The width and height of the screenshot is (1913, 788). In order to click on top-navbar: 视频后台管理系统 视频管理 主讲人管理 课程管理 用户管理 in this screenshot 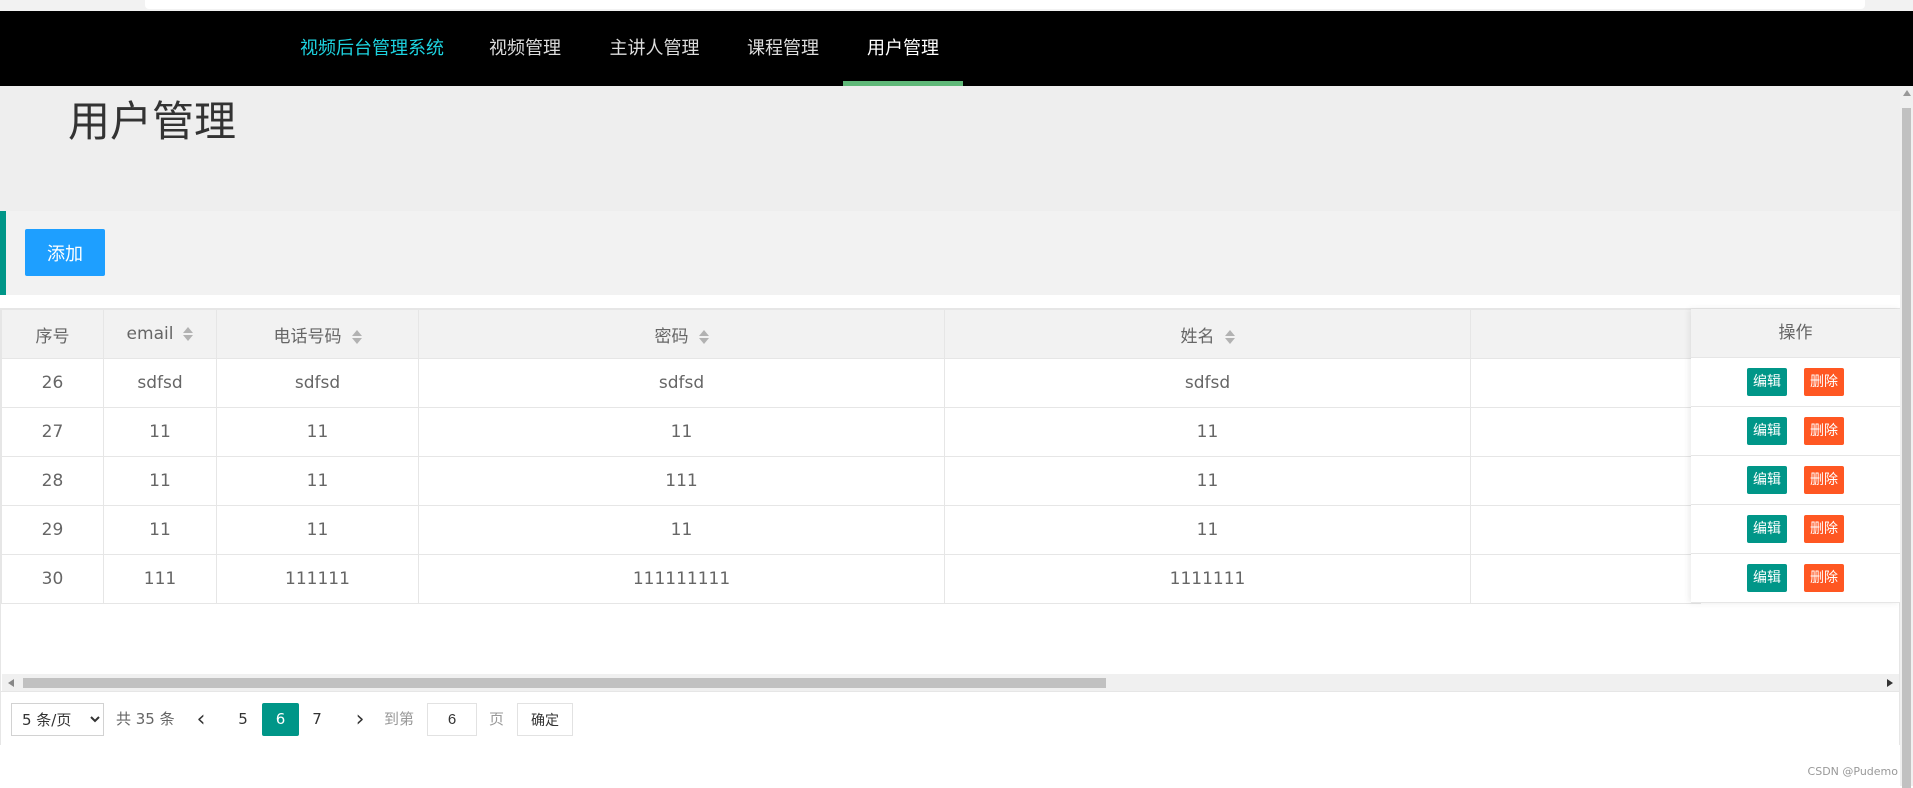, I will do `click(956, 48)`.